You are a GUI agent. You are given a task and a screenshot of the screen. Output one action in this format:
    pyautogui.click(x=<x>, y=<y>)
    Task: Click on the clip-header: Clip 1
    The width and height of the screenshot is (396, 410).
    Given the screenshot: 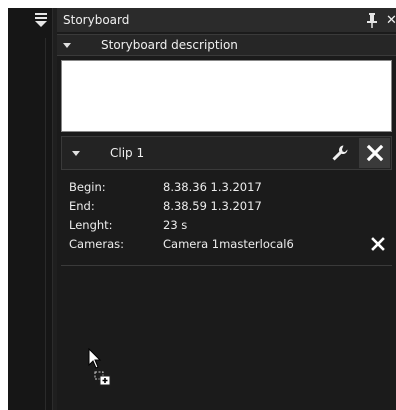 What is the action you would take?
    pyautogui.click(x=226, y=153)
    